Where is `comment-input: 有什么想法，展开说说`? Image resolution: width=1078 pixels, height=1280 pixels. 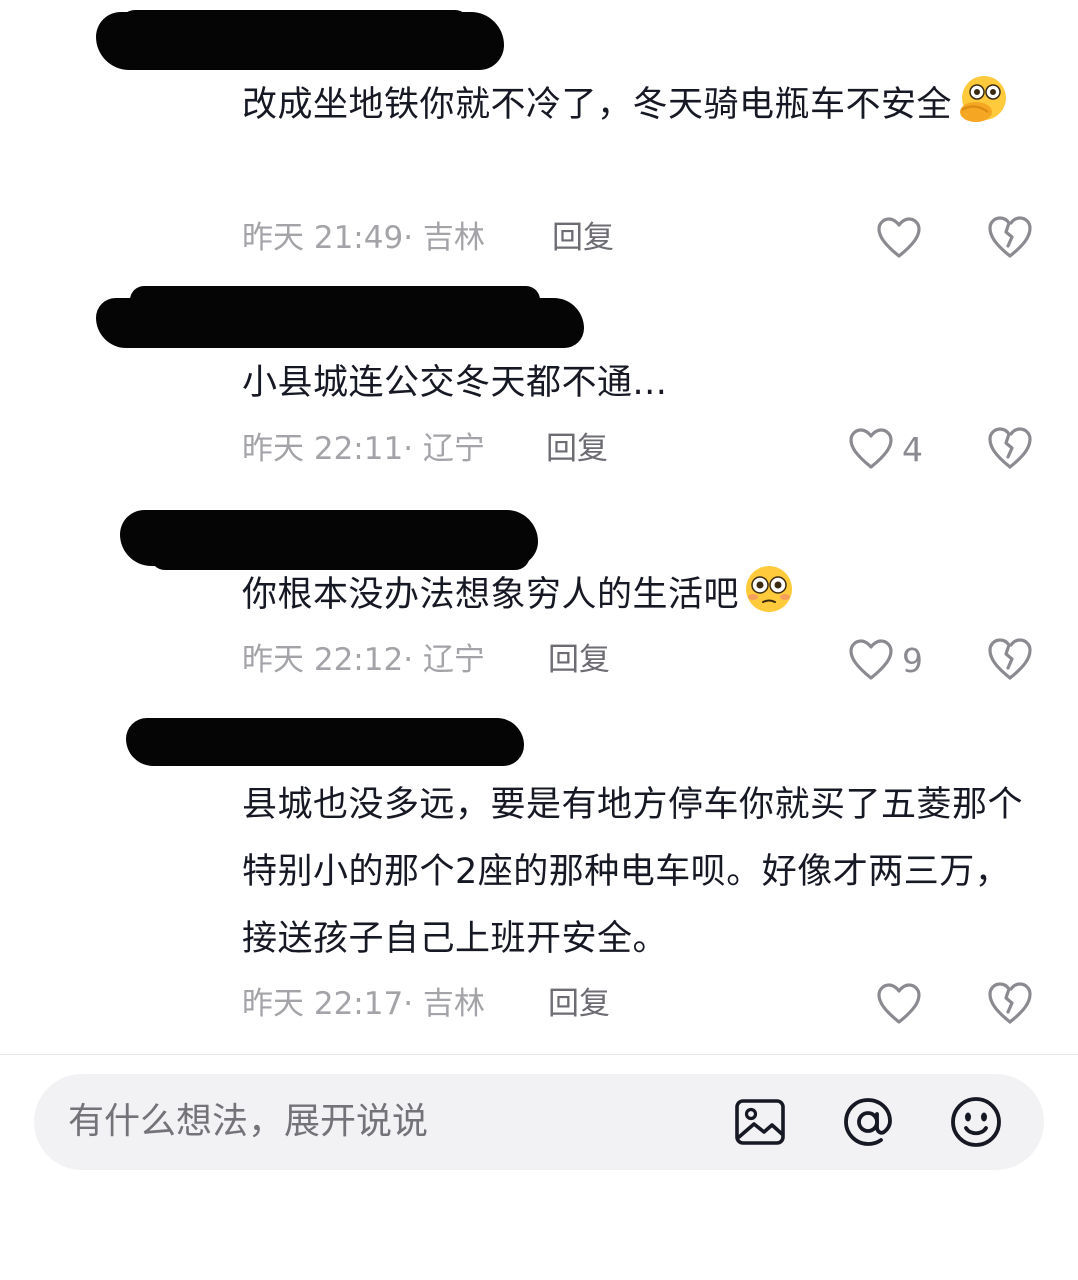
comment-input: 有什么想法，展开说说 is located at coordinates (248, 1122).